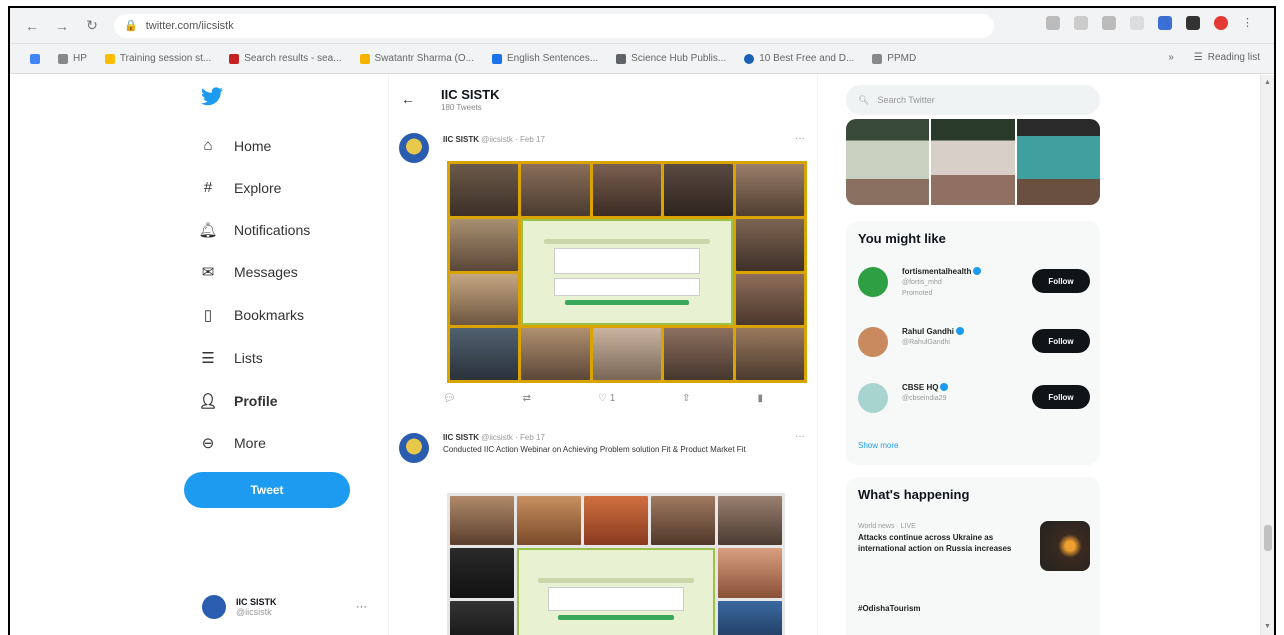 This screenshot has height=635, width=1284. Describe the element at coordinates (234, 145) in the screenshot. I see `sidebar-item-home: ⌂ Home` at that location.